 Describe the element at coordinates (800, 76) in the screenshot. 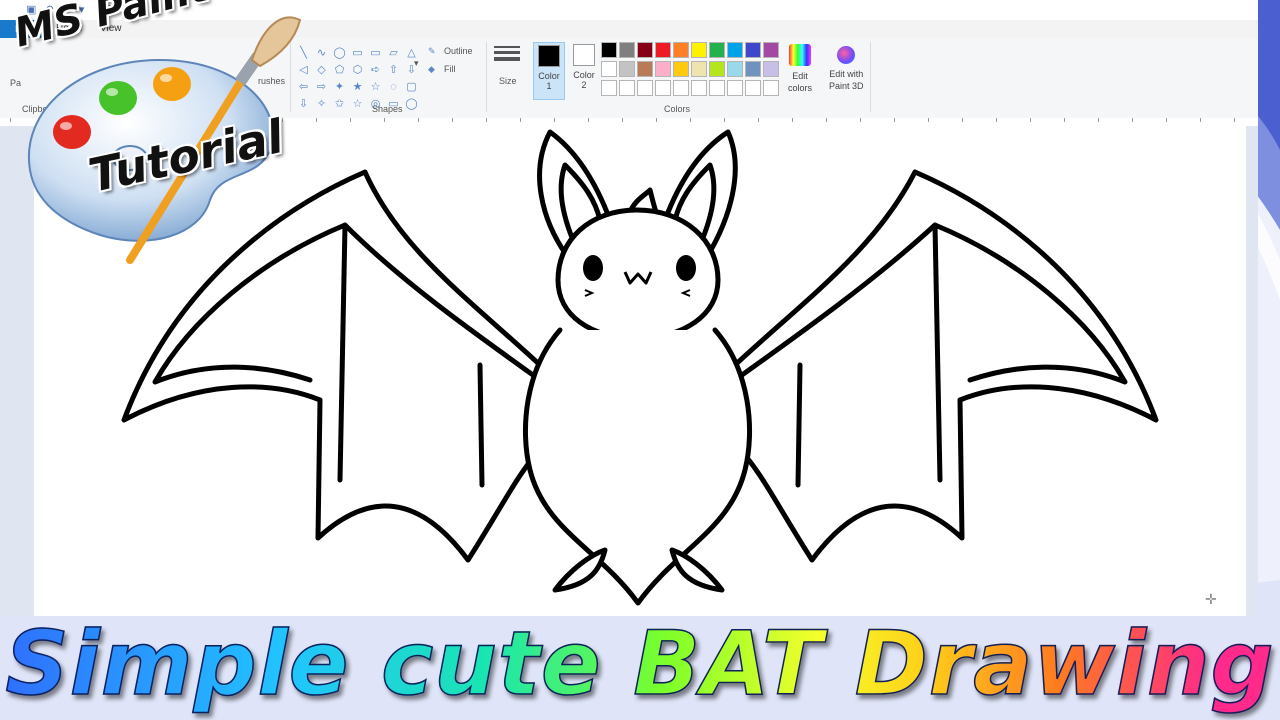

I see `edit-colors-label: Edit` at that location.